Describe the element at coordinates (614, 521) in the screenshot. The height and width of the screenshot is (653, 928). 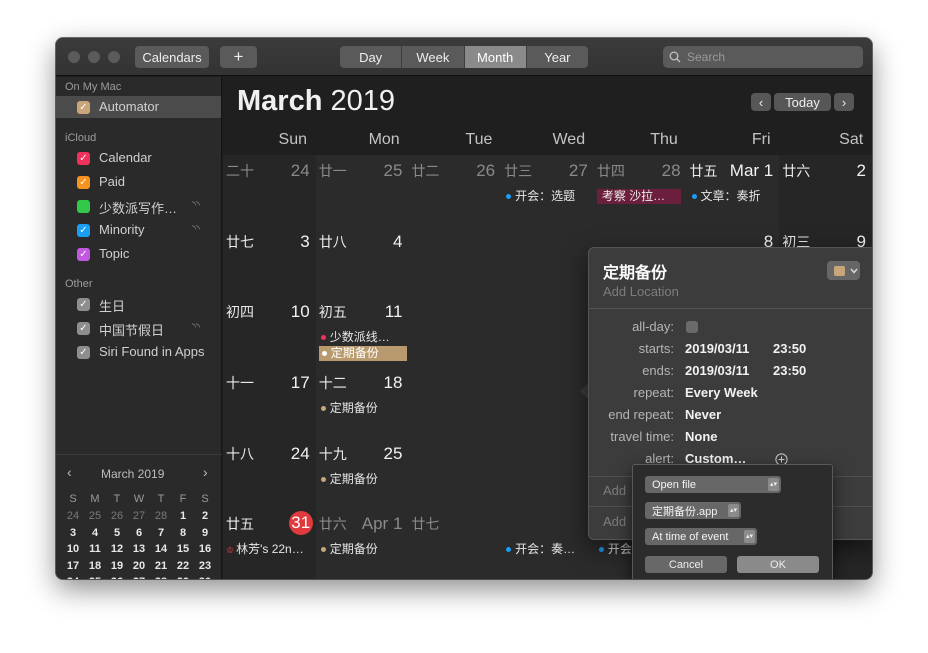
I see `add-notes: Add` at that location.